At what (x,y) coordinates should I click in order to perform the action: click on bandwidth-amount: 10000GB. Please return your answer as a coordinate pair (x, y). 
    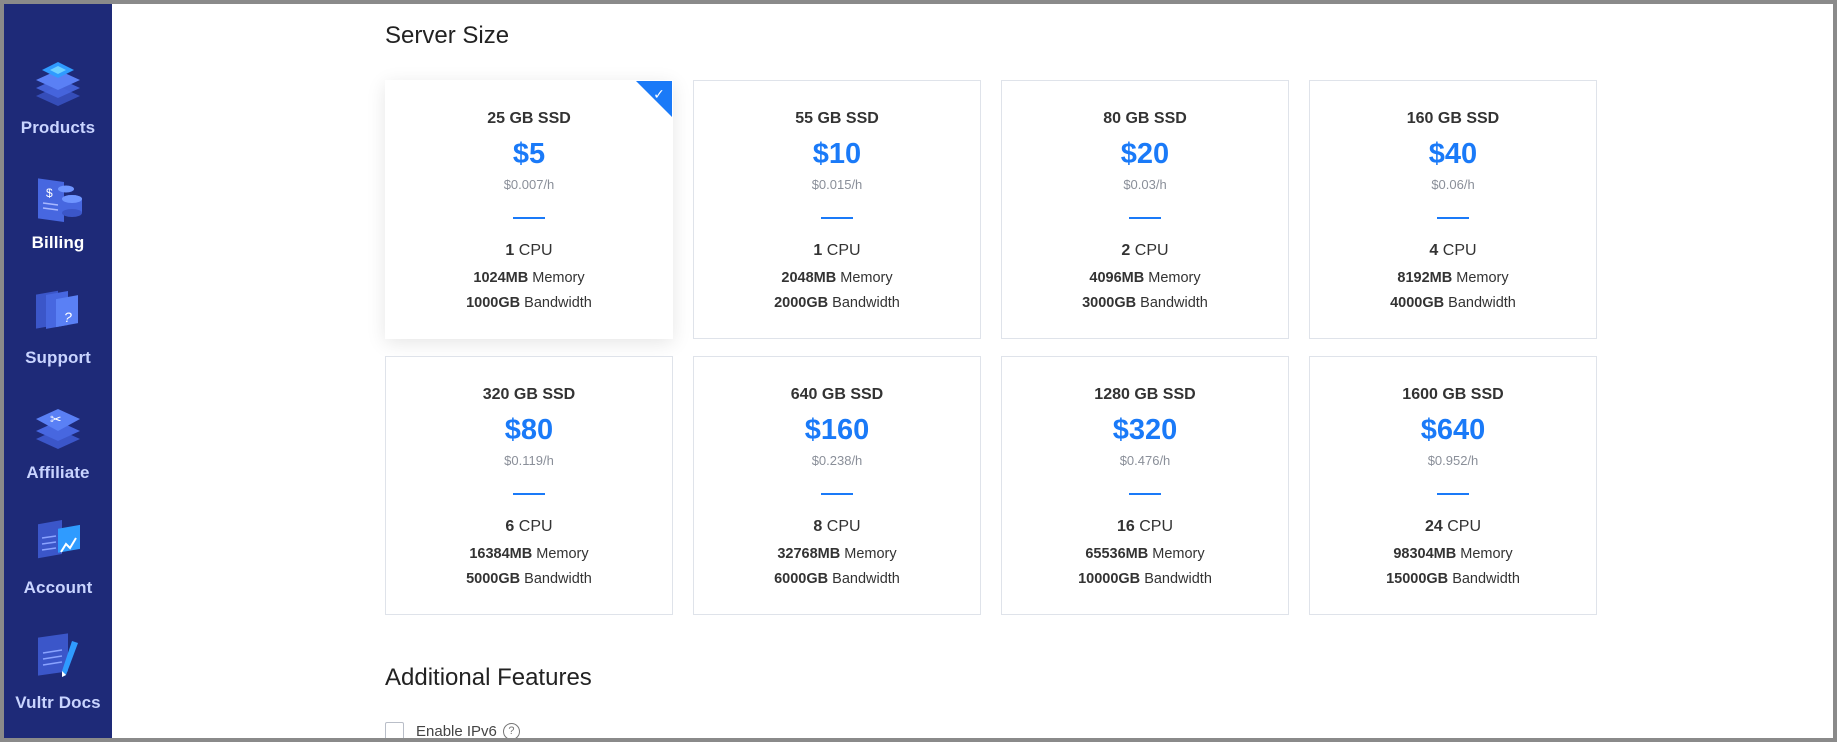
    Looking at the image, I should click on (1109, 579).